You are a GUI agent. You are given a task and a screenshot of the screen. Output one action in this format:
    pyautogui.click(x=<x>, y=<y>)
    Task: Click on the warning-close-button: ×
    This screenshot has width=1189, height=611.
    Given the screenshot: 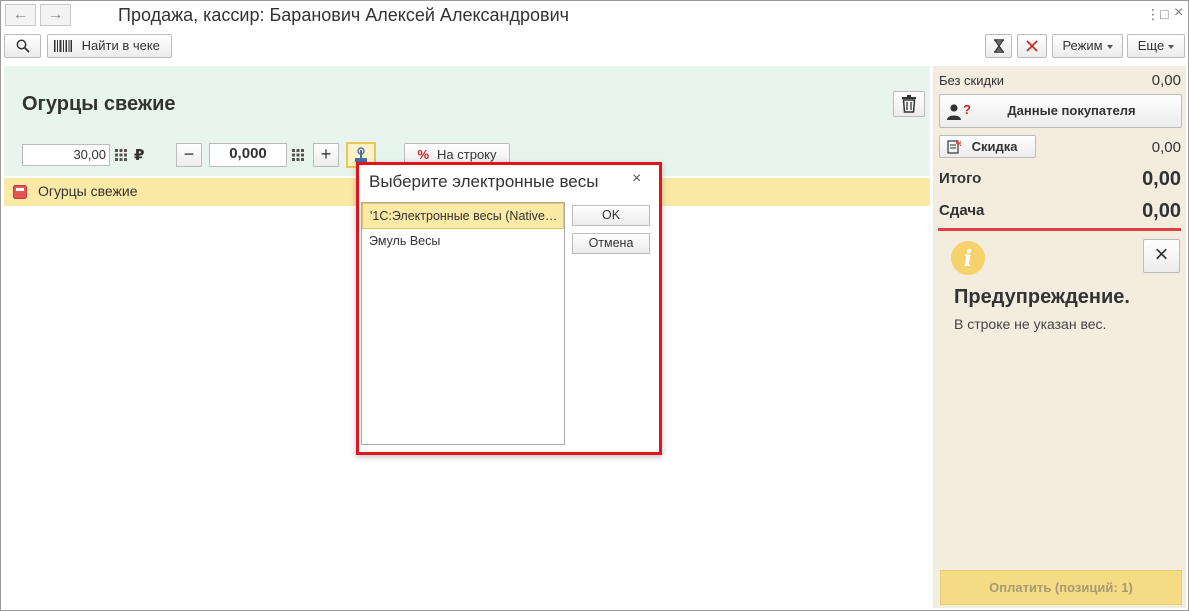 What is the action you would take?
    pyautogui.click(x=1161, y=256)
    